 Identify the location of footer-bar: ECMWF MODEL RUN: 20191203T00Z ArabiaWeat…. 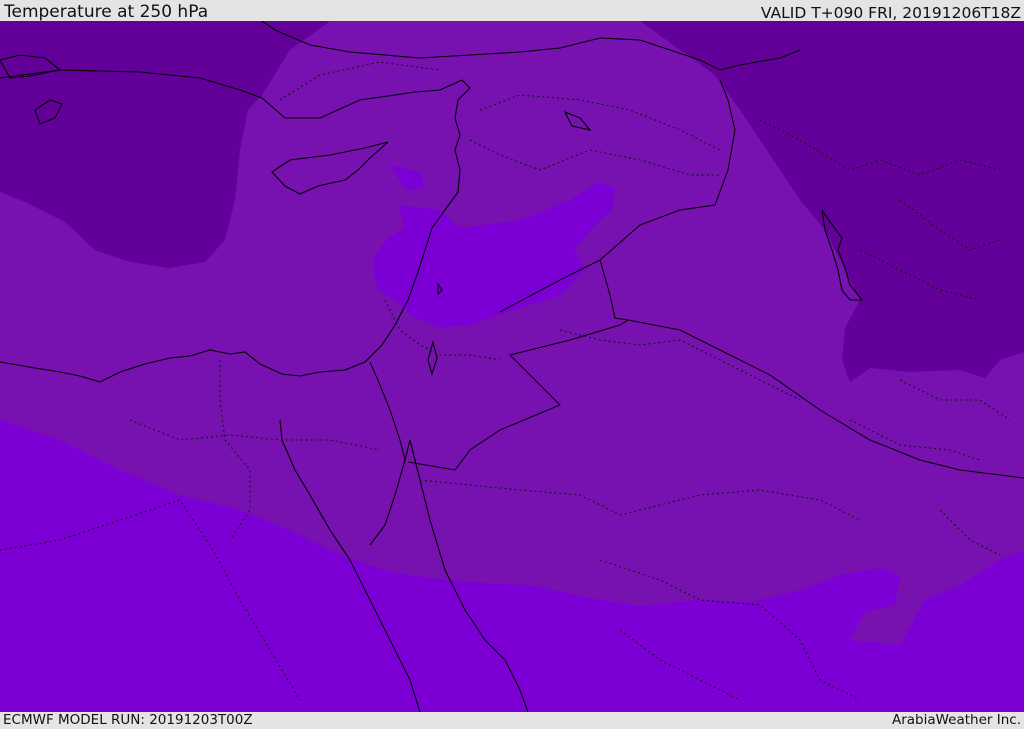
(512, 720).